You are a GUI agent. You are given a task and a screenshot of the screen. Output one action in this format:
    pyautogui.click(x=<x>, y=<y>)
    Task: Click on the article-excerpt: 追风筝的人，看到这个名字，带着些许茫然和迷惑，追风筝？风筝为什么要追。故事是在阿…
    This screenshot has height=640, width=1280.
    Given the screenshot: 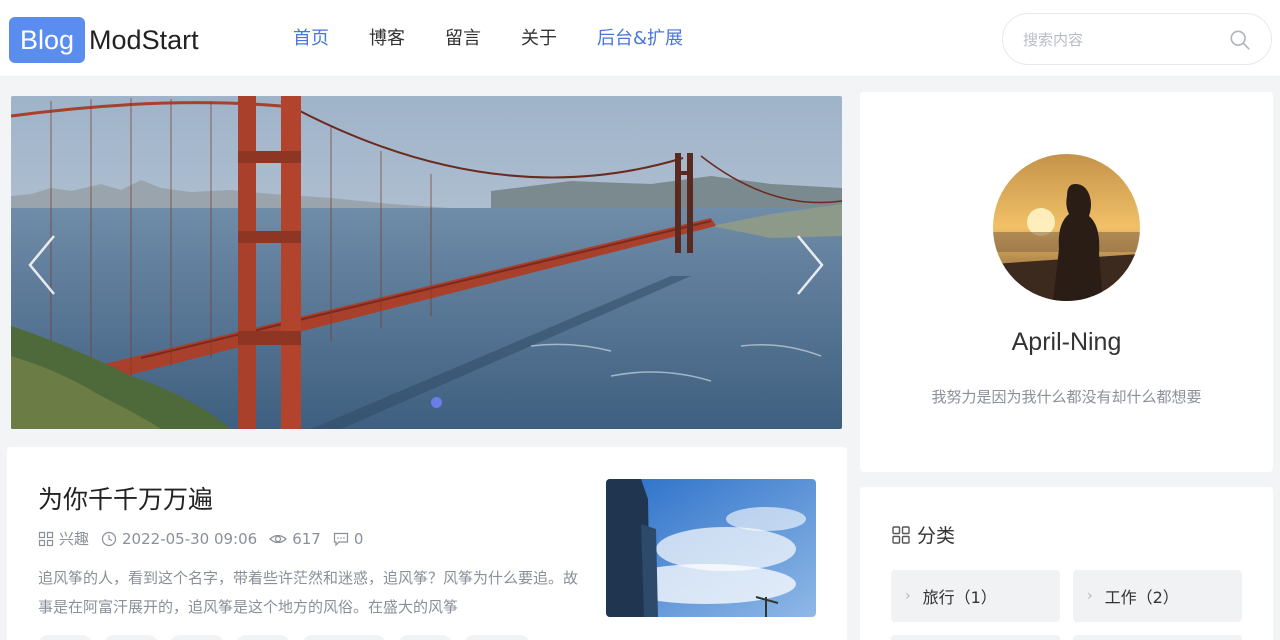 What is the action you would take?
    pyautogui.click(x=308, y=592)
    